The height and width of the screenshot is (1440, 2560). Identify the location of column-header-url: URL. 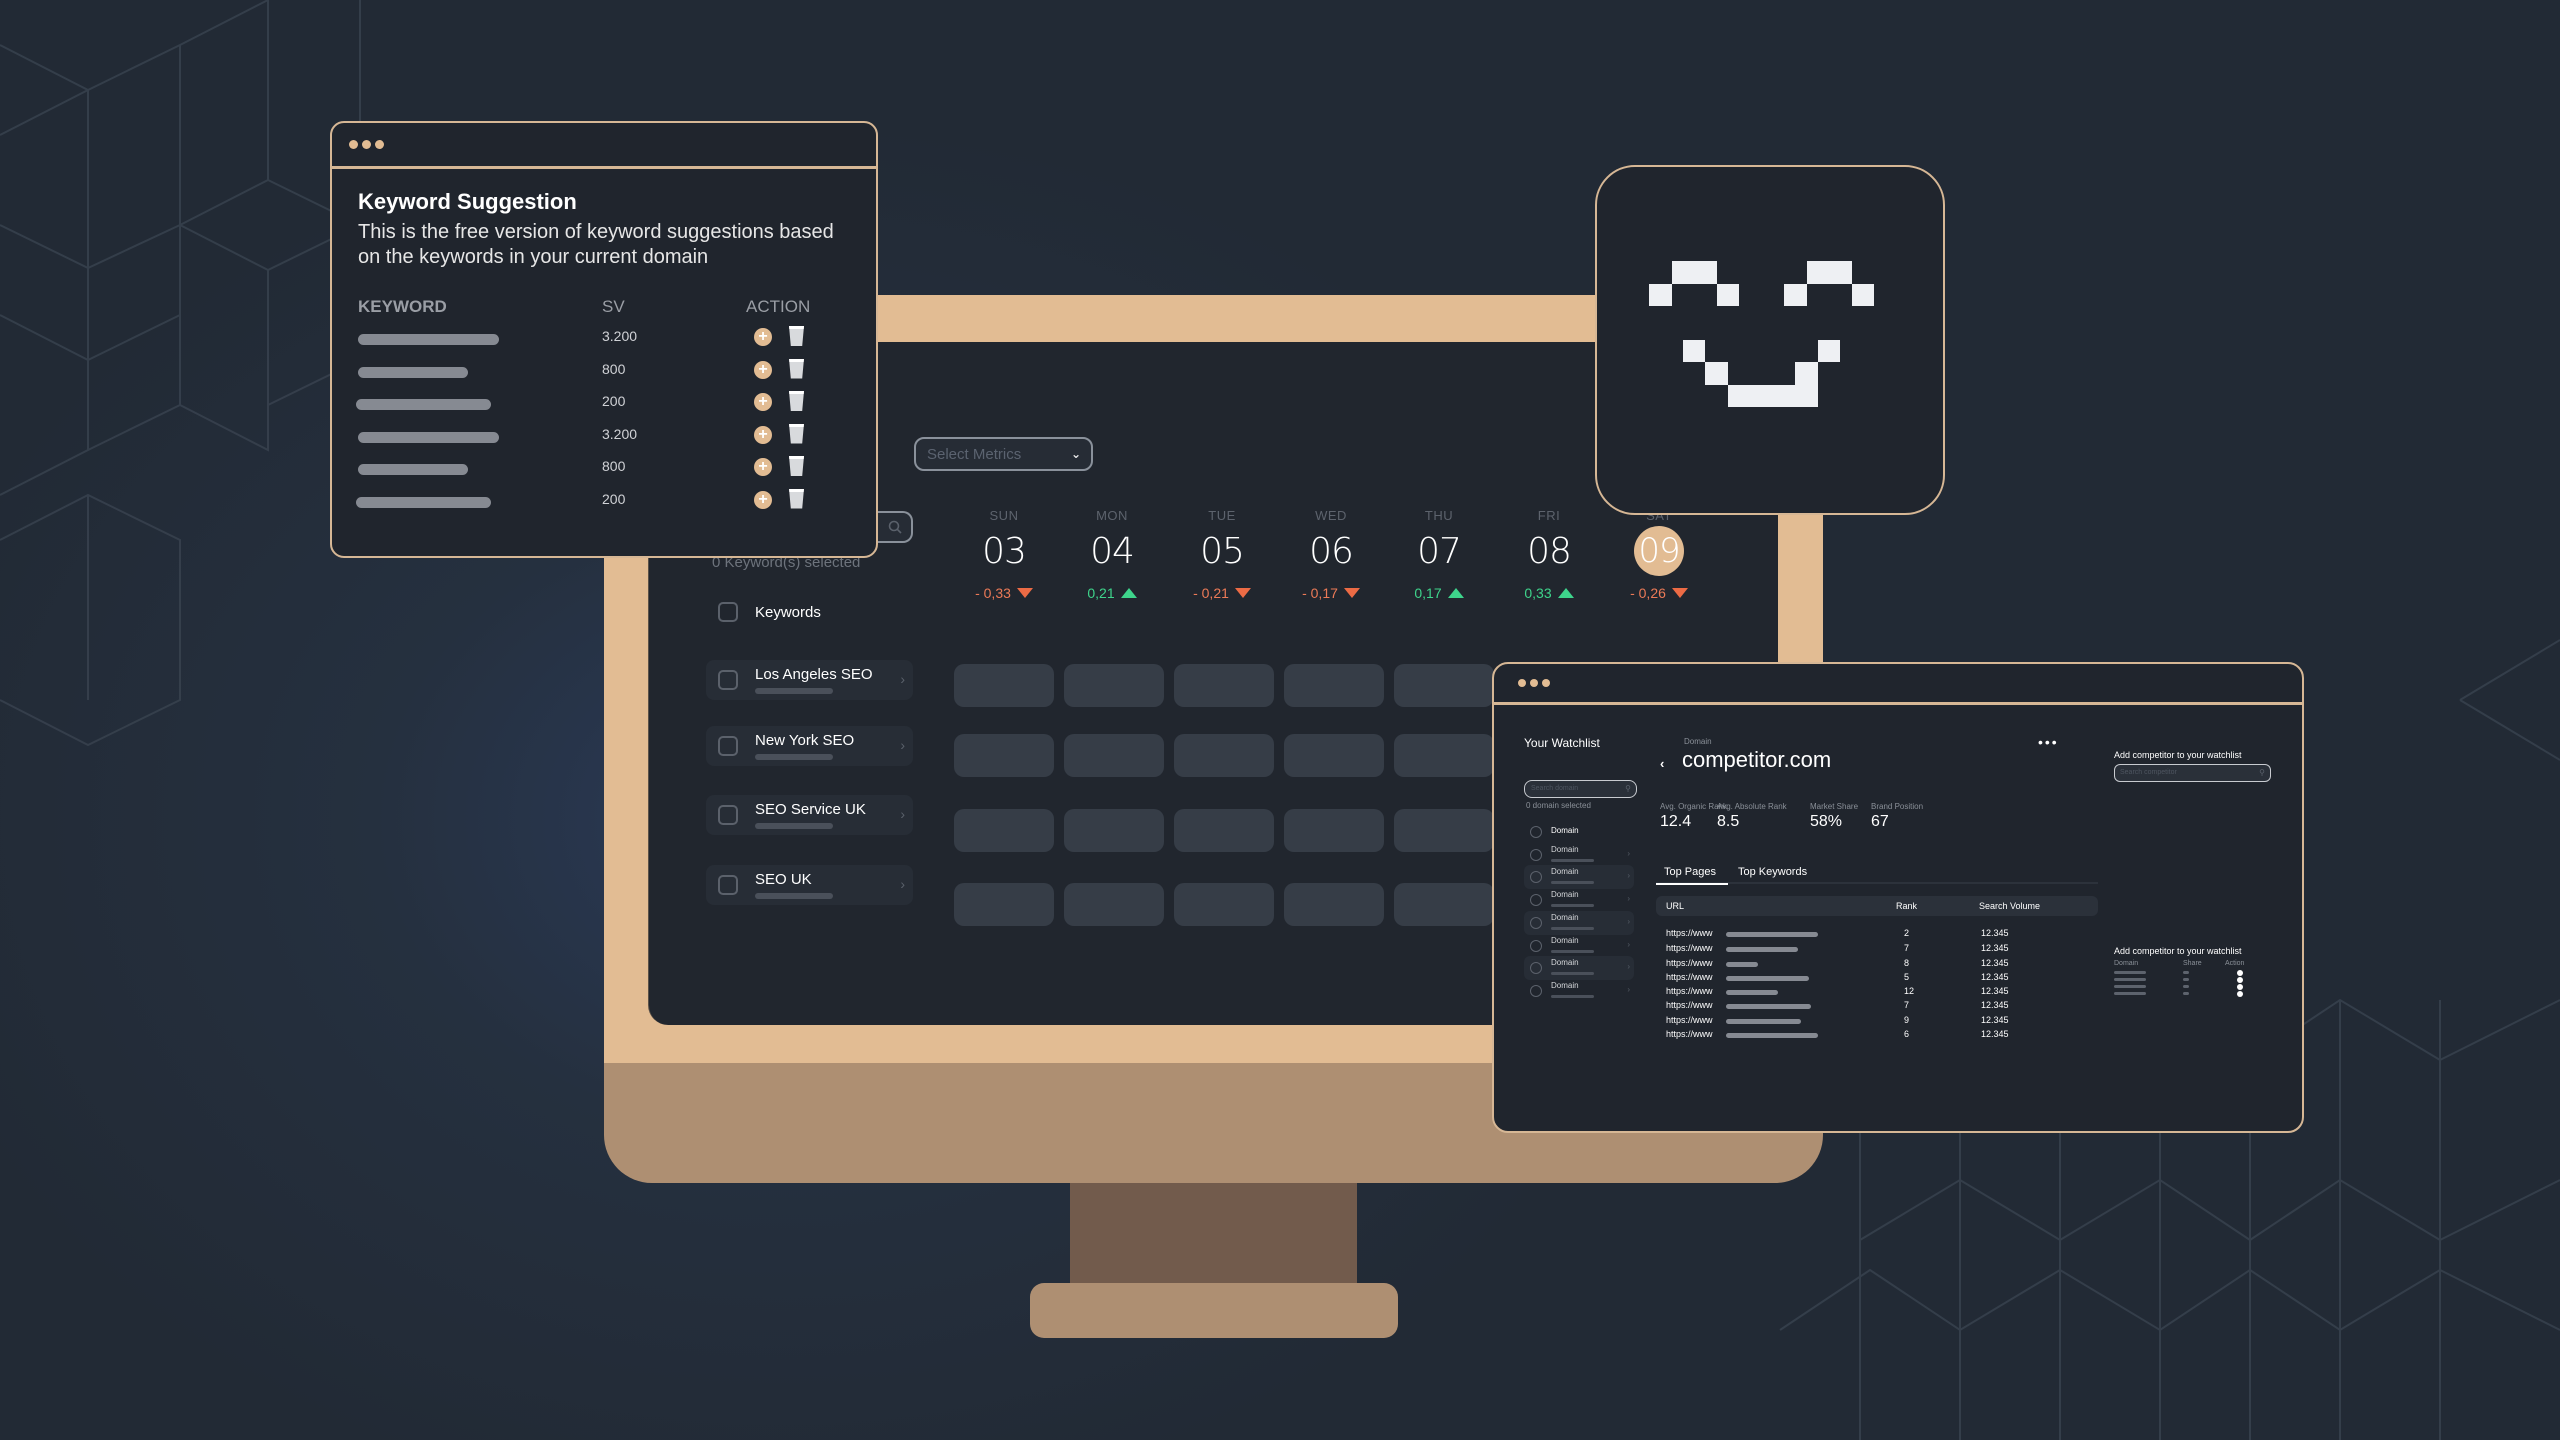
(1675, 906).